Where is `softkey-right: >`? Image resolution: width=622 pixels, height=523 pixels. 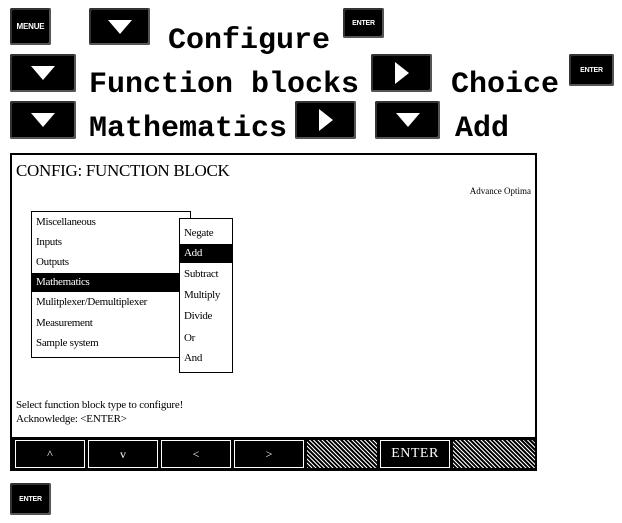
softkey-right: > is located at coordinates (269, 454).